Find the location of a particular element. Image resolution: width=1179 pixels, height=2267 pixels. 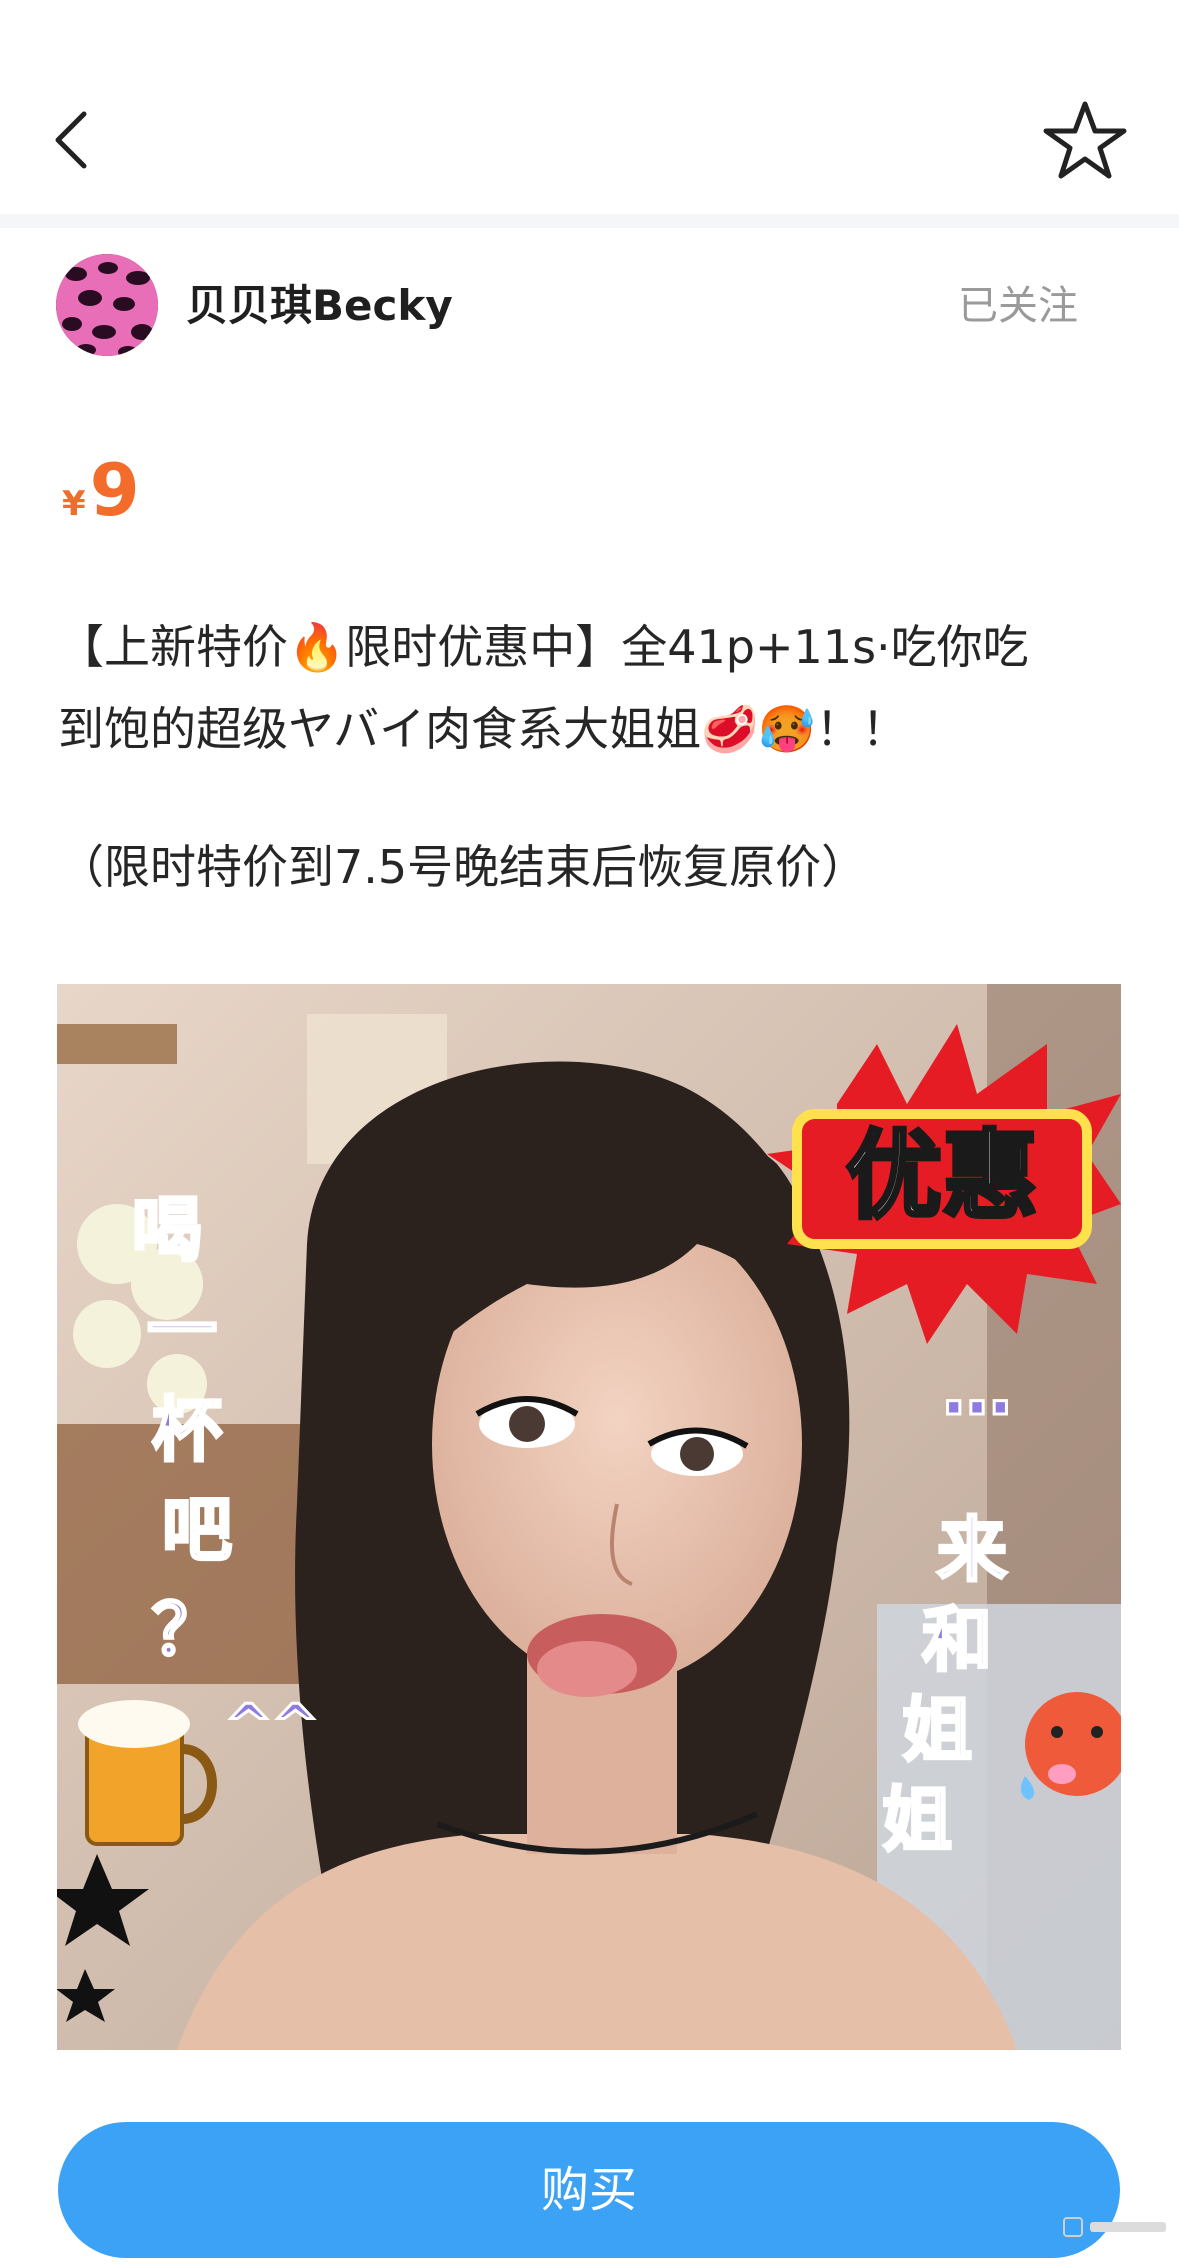

price: ¥9 is located at coordinates (101, 490).